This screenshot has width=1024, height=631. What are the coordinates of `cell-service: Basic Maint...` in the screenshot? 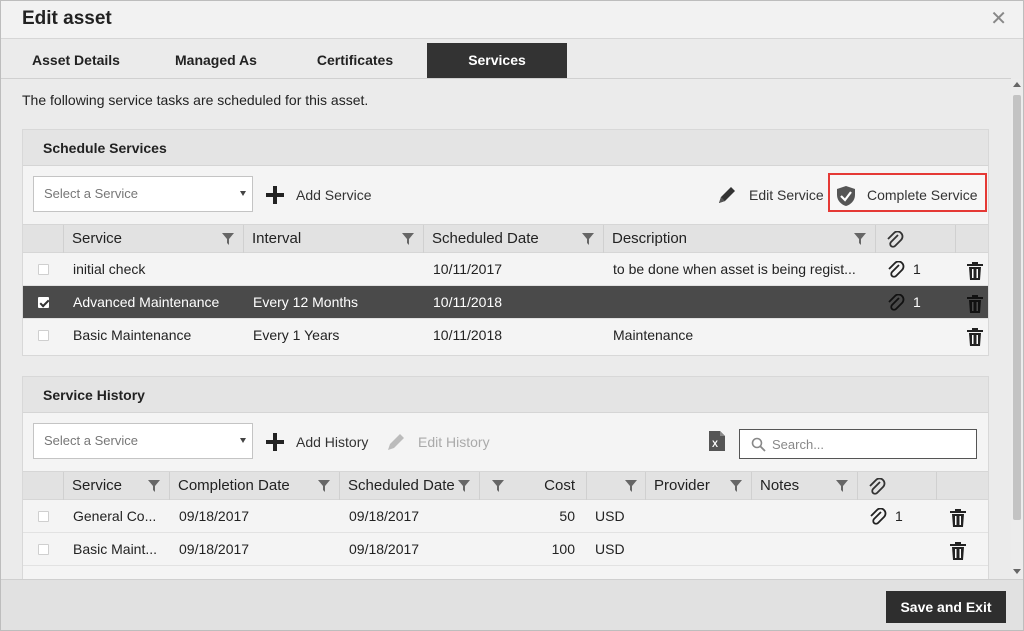 It's located at (115, 549).